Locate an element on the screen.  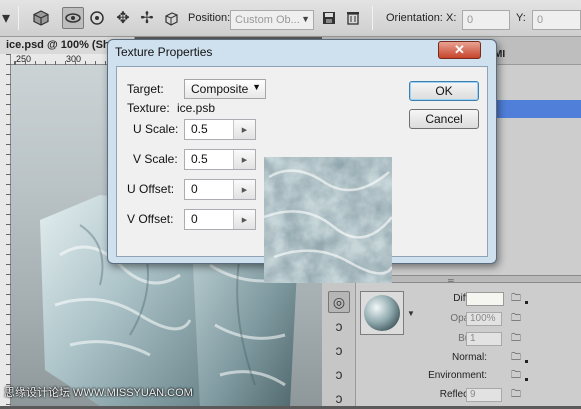
3d-object-icon is located at coordinates (41, 18).